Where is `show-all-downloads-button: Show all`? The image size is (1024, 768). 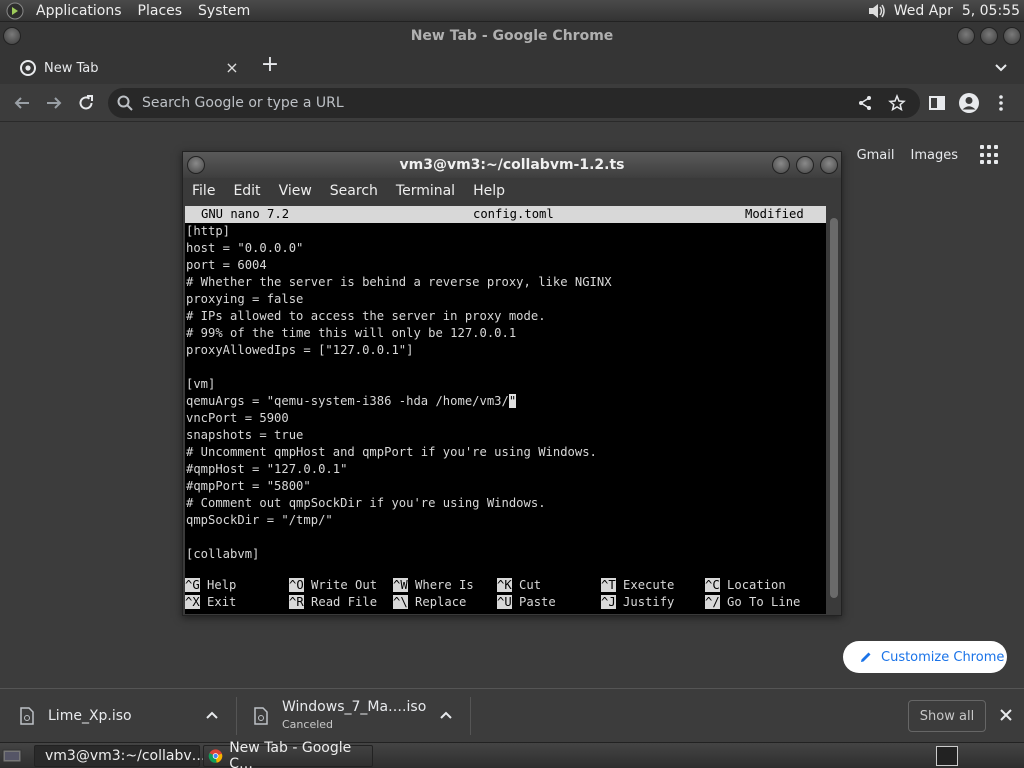
show-all-downloads-button: Show all is located at coordinates (947, 716).